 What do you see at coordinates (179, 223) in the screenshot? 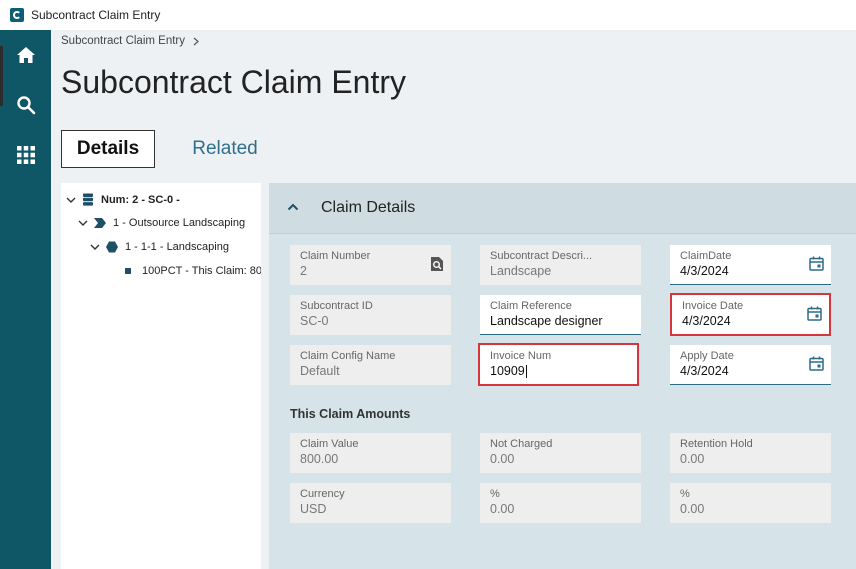
I see `tree-node-label: 1 - Outsource Landscaping` at bounding box center [179, 223].